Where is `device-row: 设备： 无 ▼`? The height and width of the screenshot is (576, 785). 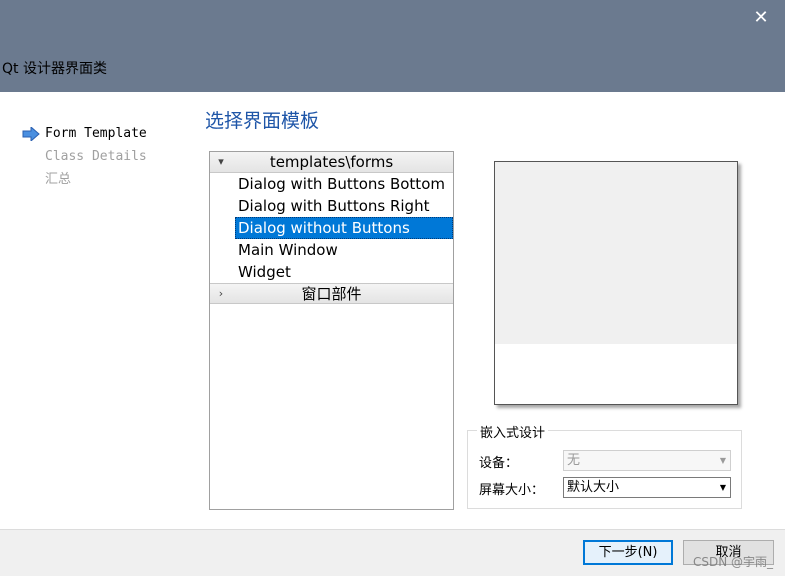 device-row: 设备： 无 ▼ is located at coordinates (609, 460).